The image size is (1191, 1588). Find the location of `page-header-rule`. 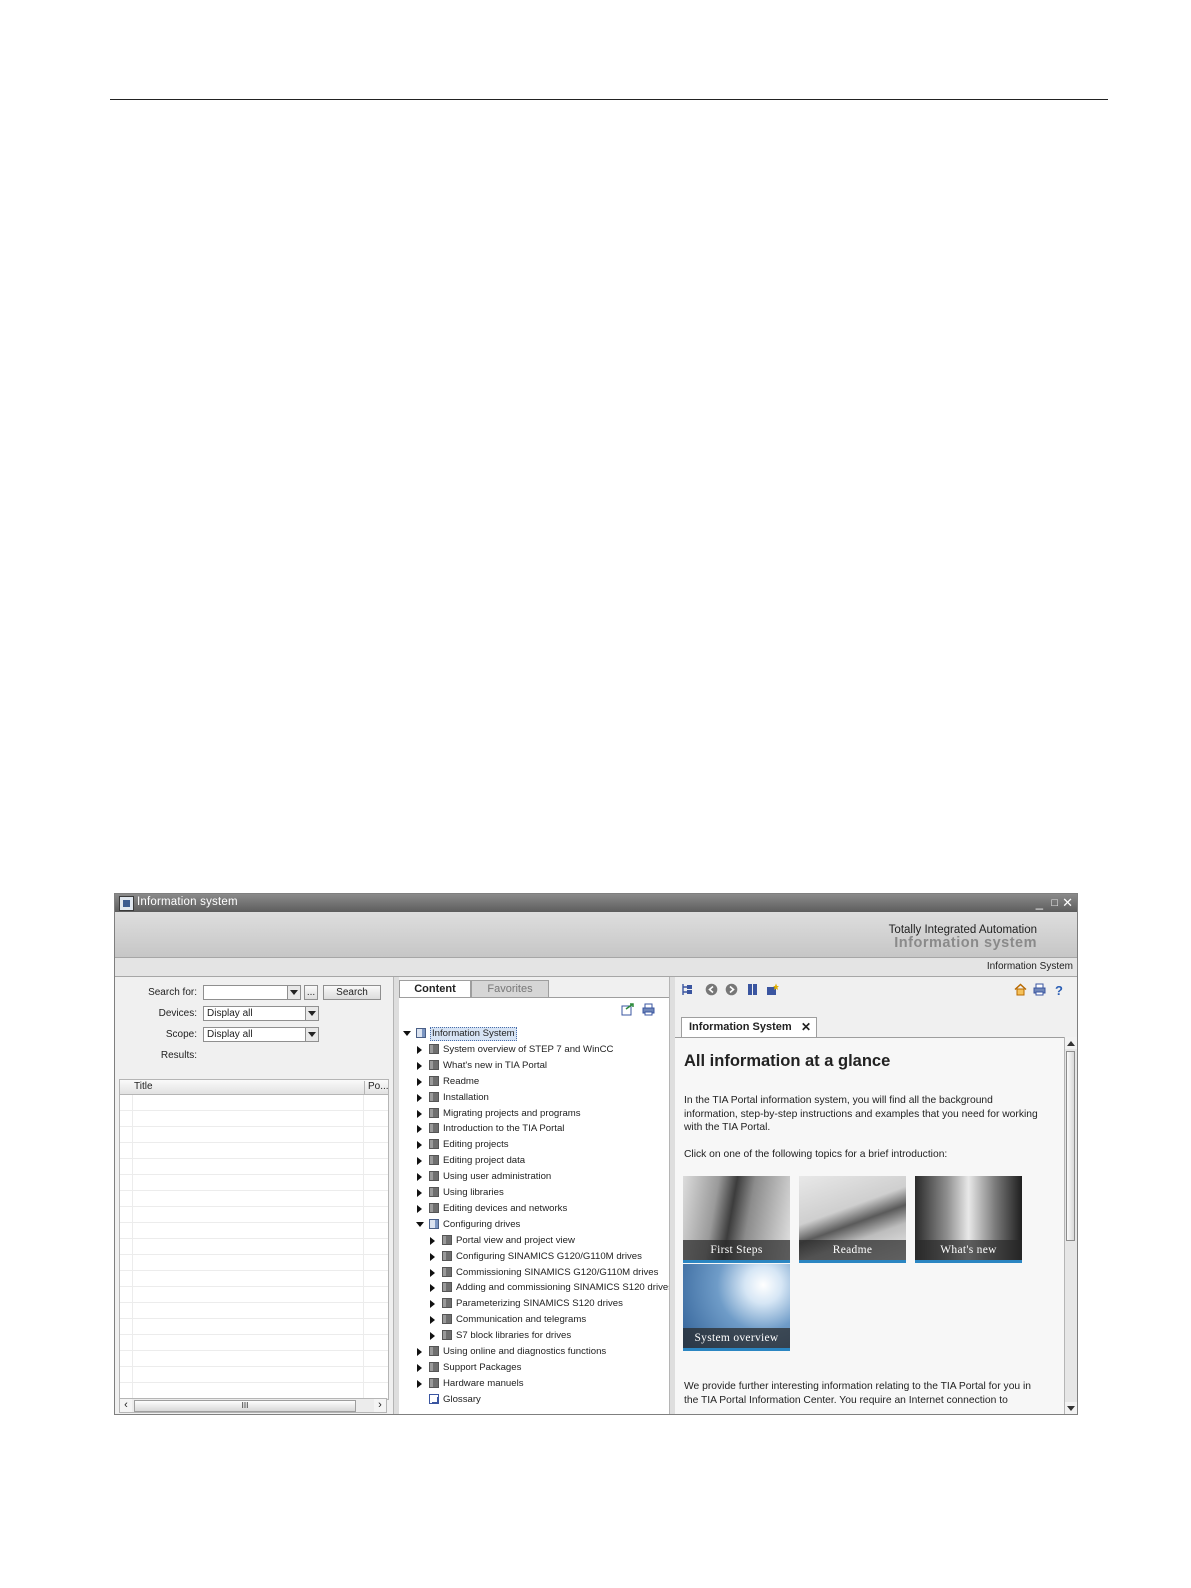

page-header-rule is located at coordinates (609, 99).